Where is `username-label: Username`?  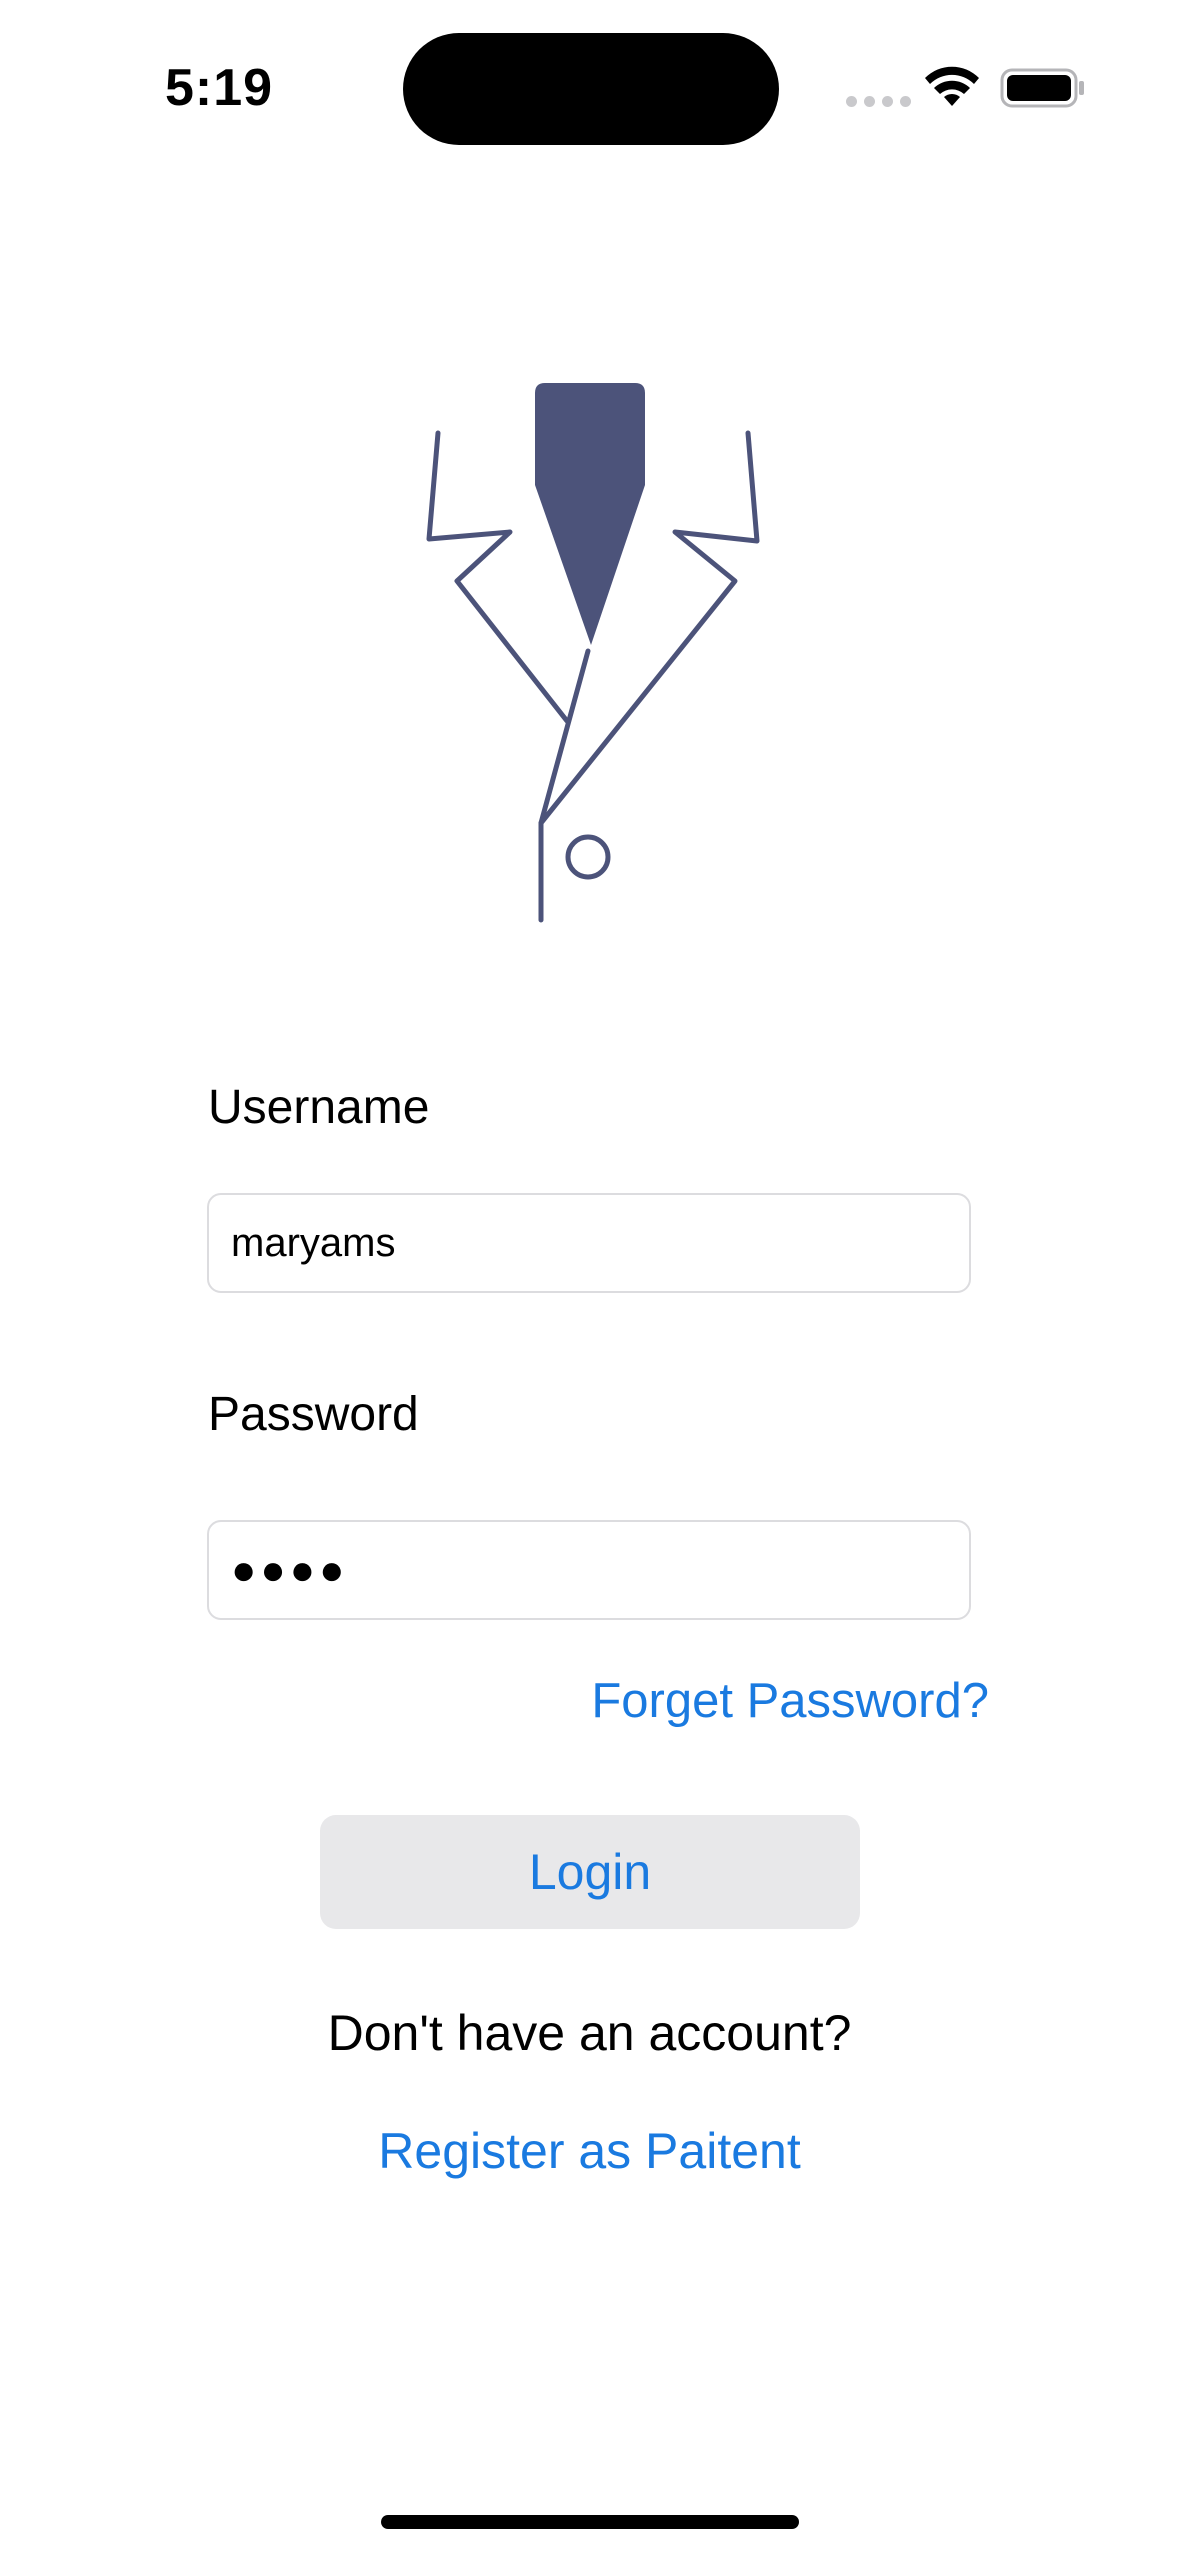
username-label: Username is located at coordinates (319, 1107).